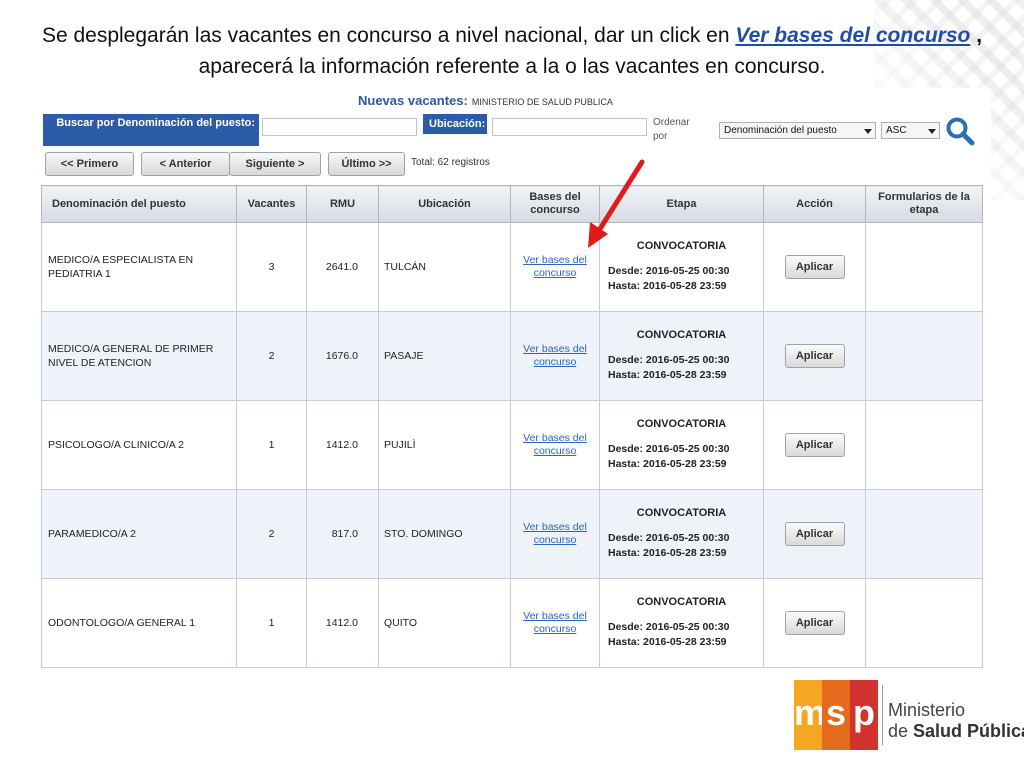 Image resolution: width=1024 pixels, height=768 pixels. I want to click on rmu-value: 817.0, so click(342, 534).